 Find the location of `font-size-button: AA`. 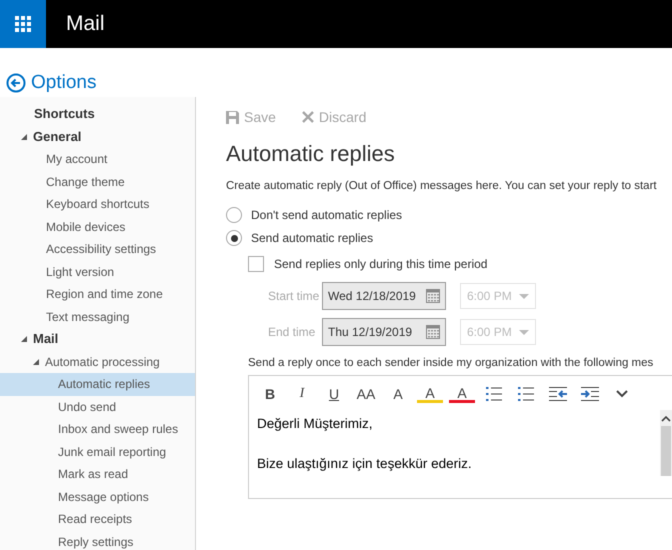

font-size-button: AA is located at coordinates (366, 394).